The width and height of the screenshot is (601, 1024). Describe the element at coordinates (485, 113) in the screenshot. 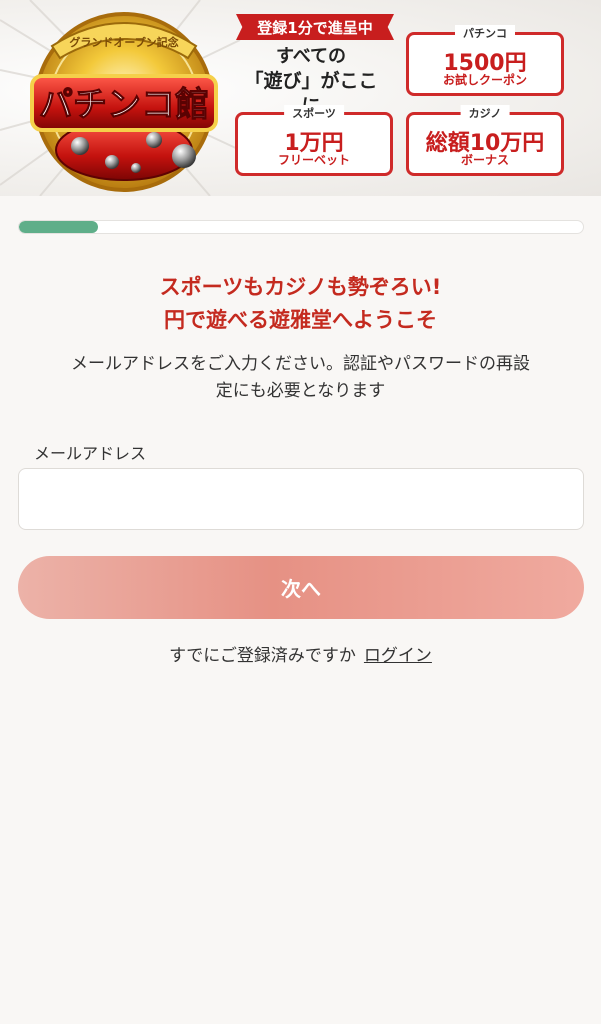

I see `card-category: カジノ` at that location.